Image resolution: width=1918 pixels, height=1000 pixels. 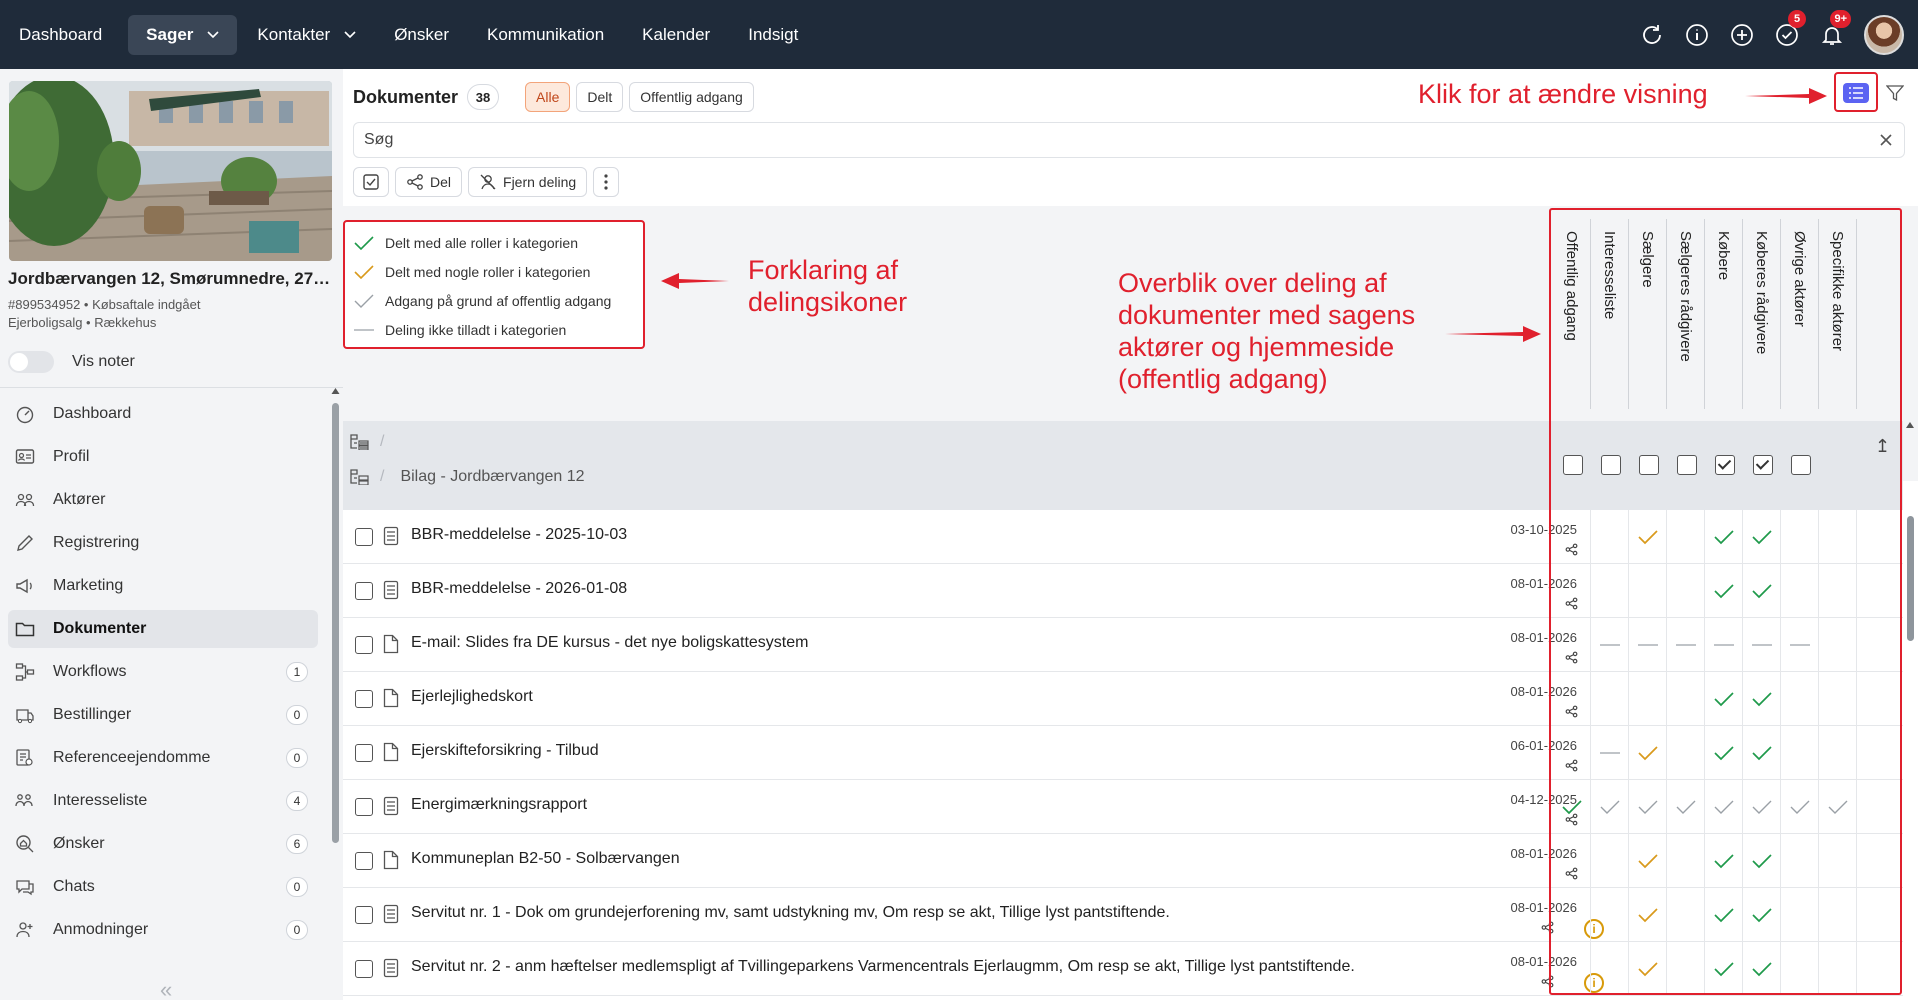 I want to click on search-input: Søg, so click(x=1129, y=140).